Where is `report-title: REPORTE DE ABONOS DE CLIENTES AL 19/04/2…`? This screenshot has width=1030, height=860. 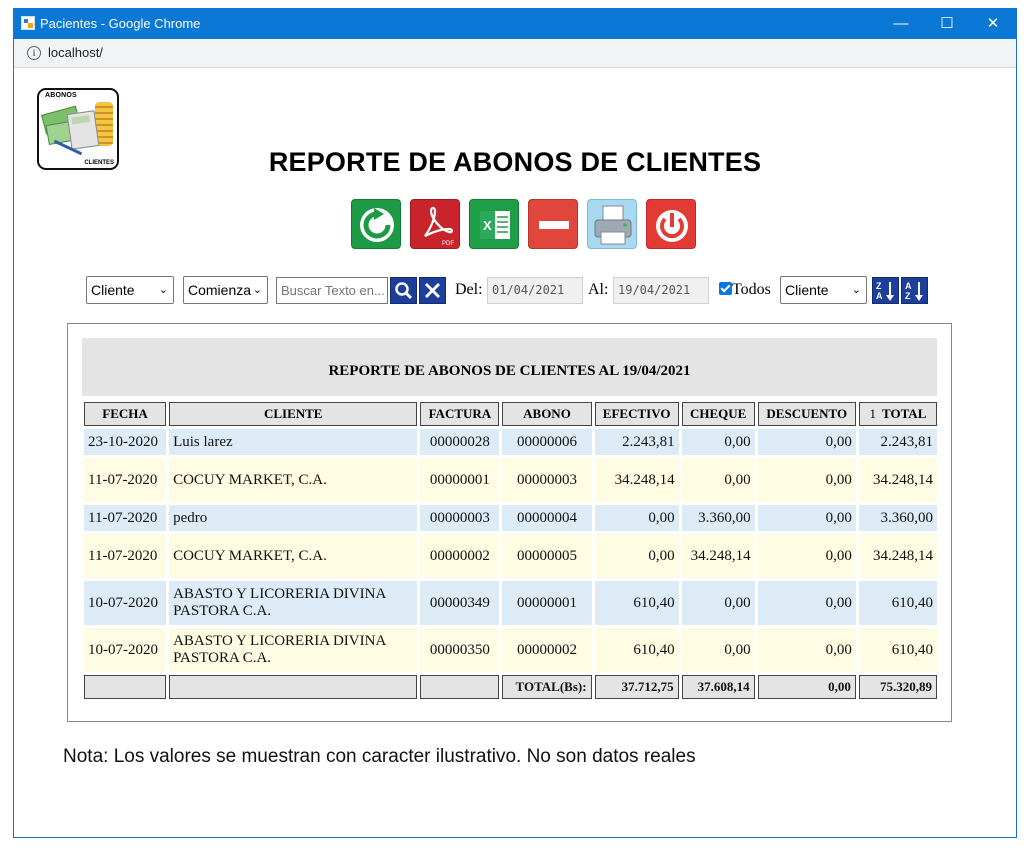 report-title: REPORTE DE ABONOS DE CLIENTES AL 19/04/2… is located at coordinates (509, 371).